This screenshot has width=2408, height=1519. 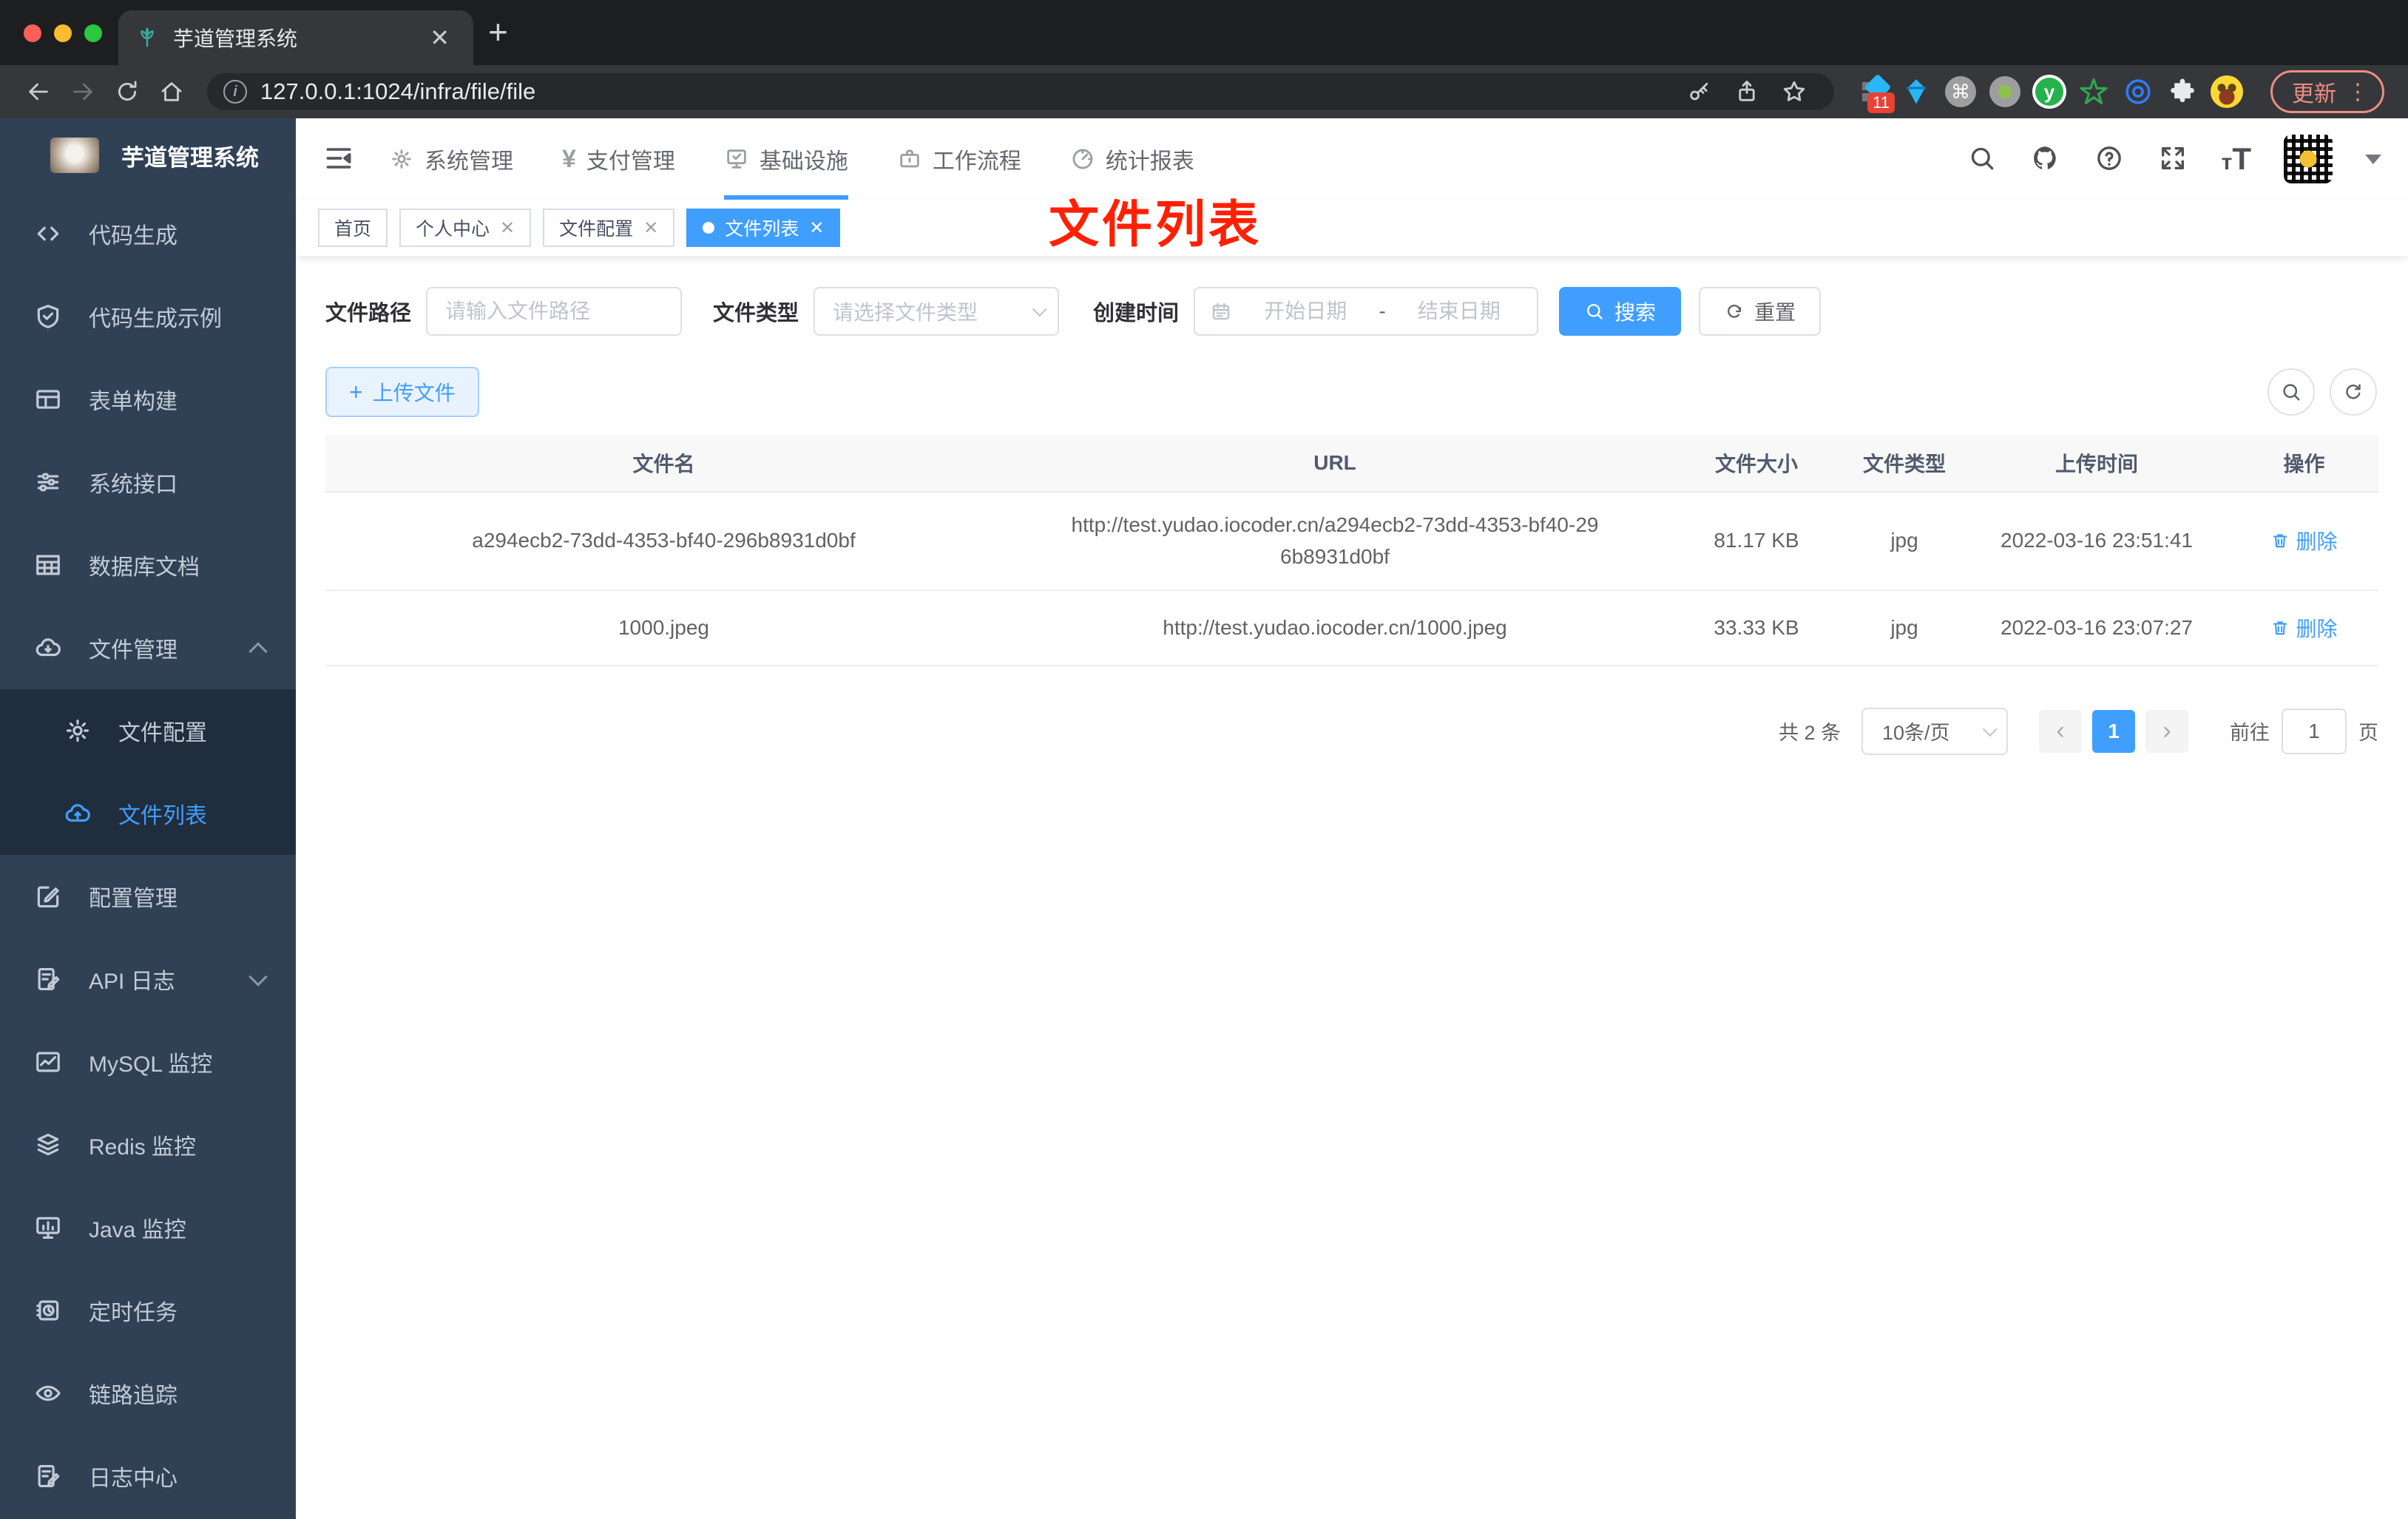 I want to click on window-controls, so click(x=63, y=33).